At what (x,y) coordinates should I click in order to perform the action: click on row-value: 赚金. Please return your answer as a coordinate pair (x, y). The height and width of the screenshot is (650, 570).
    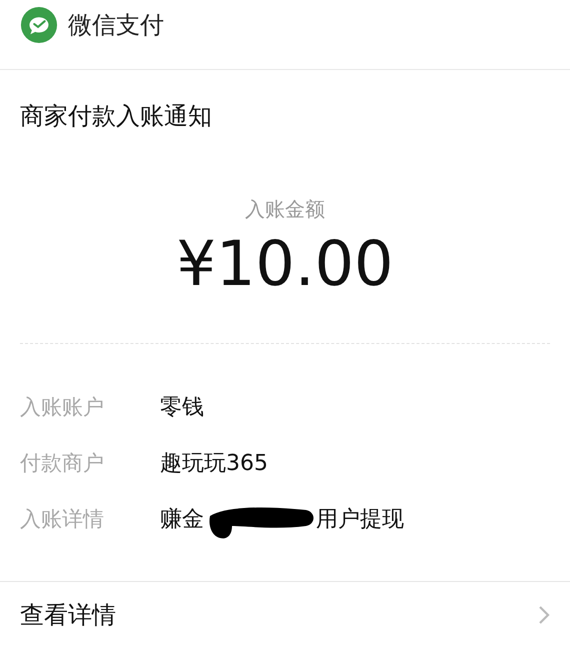
    Looking at the image, I should click on (182, 520).